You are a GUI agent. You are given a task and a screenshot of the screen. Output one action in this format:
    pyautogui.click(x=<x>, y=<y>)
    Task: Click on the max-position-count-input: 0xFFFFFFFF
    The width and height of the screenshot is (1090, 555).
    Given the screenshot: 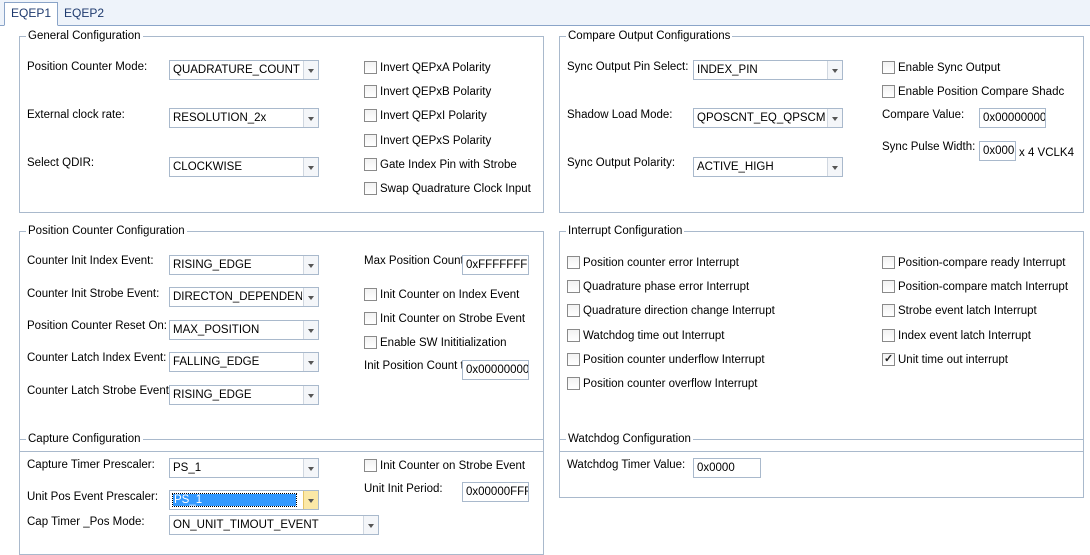 What is the action you would take?
    pyautogui.click(x=495, y=265)
    